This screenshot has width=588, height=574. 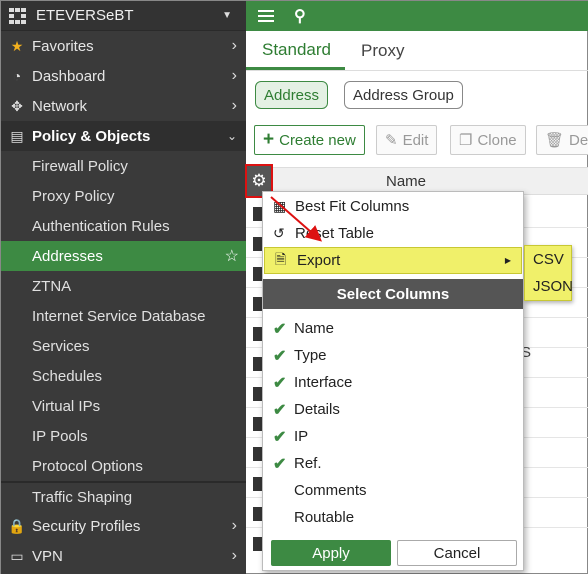 I want to click on sidebar-item-dashboard: ◔ Dashboard ›, so click(x=123, y=76).